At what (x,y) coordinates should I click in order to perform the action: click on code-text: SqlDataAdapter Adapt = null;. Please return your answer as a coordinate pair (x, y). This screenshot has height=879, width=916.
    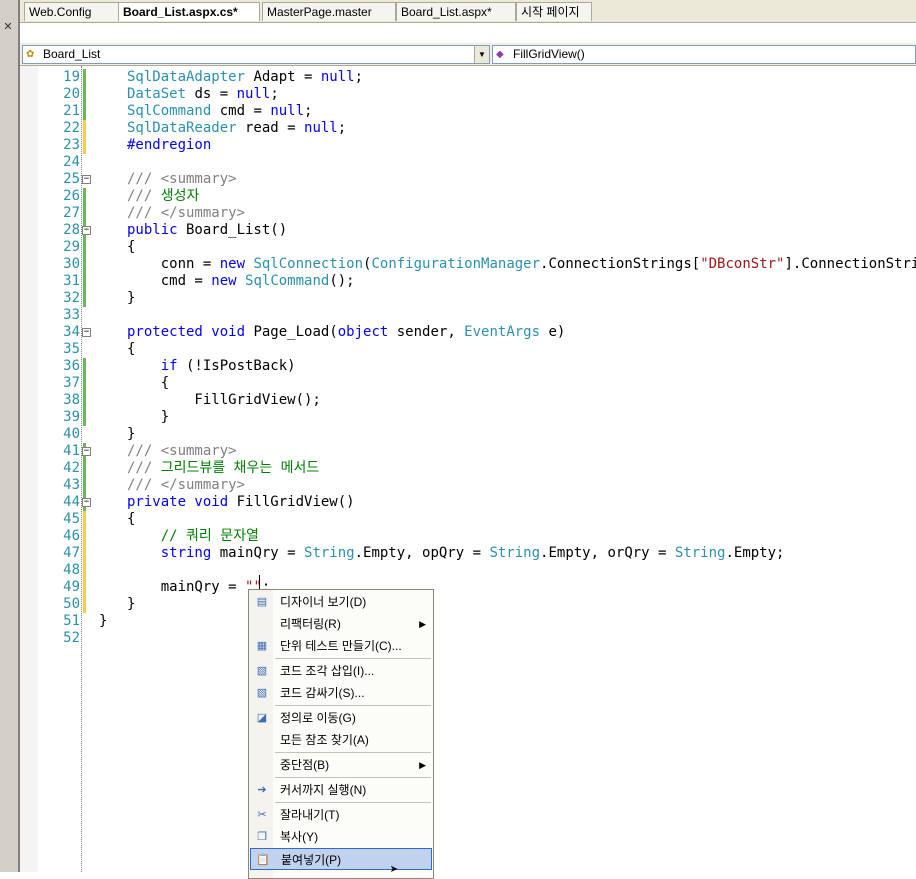
    Looking at the image, I should click on (245, 77).